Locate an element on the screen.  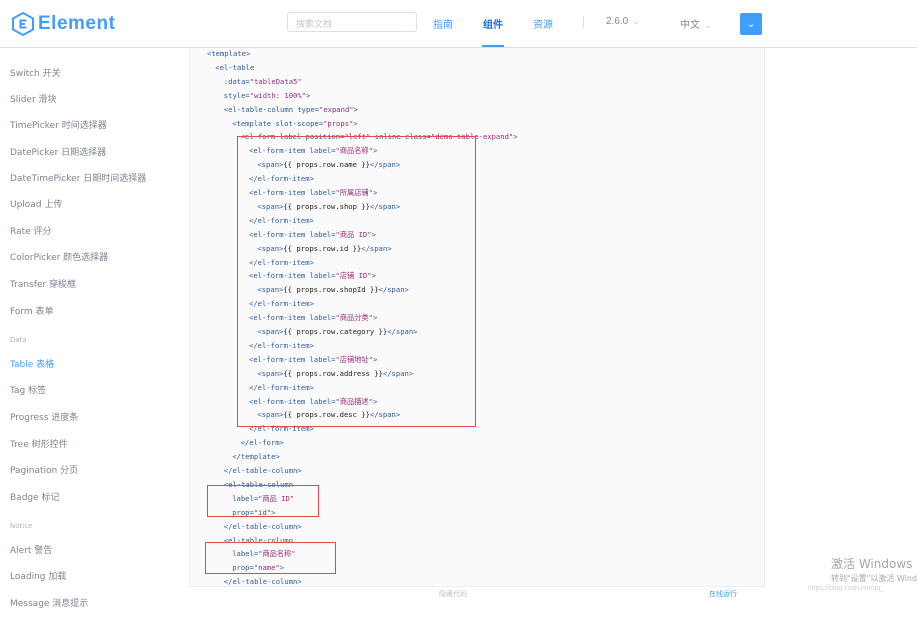
code-line: <span>{{ props.row.shopId }}</span> is located at coordinates (333, 290).